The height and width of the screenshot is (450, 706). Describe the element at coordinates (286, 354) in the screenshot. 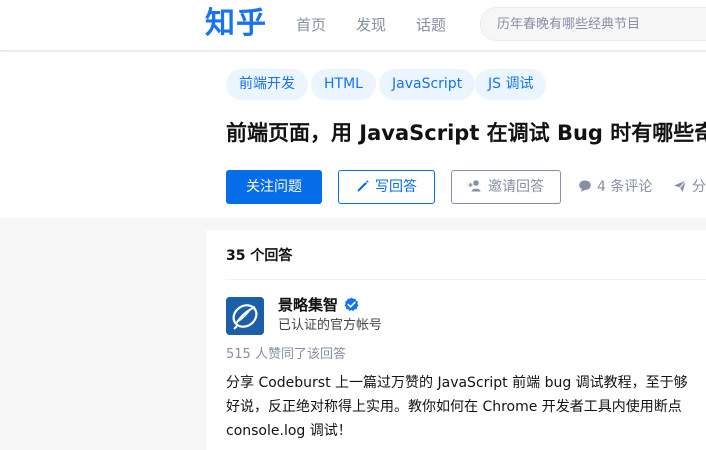

I see `vote-count: 515 人赞同了该回答` at that location.